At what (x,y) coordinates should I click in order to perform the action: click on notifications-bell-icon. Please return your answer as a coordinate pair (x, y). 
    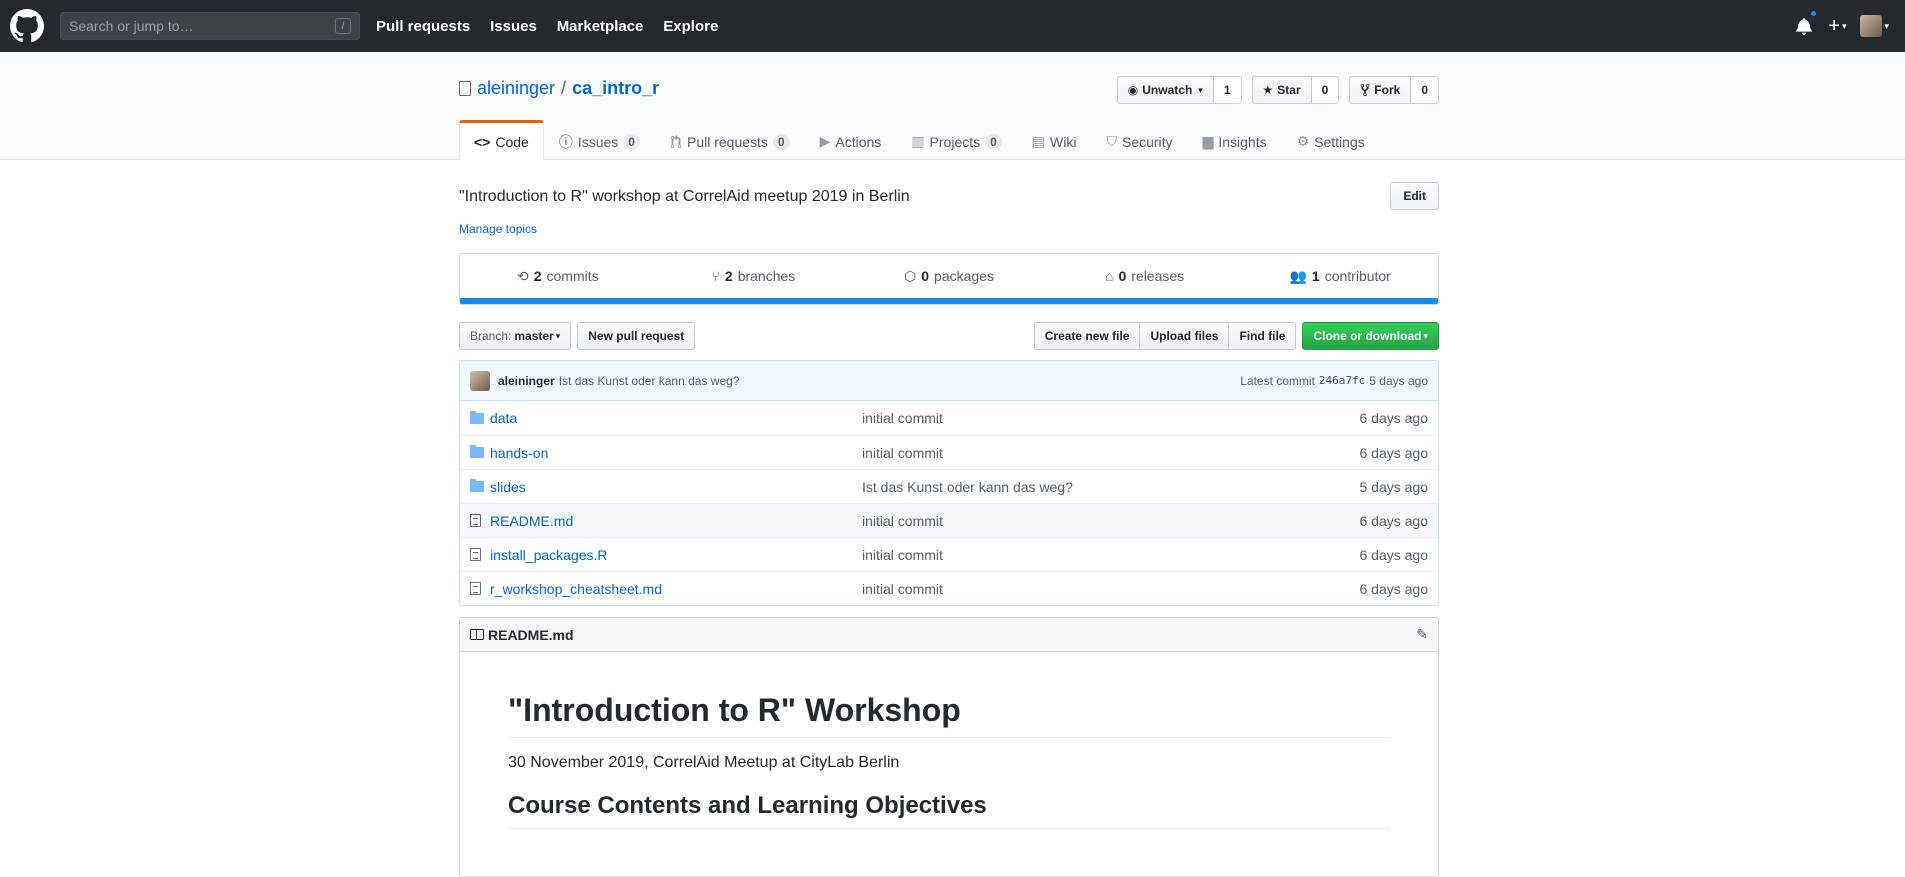
    Looking at the image, I should click on (1807, 22).